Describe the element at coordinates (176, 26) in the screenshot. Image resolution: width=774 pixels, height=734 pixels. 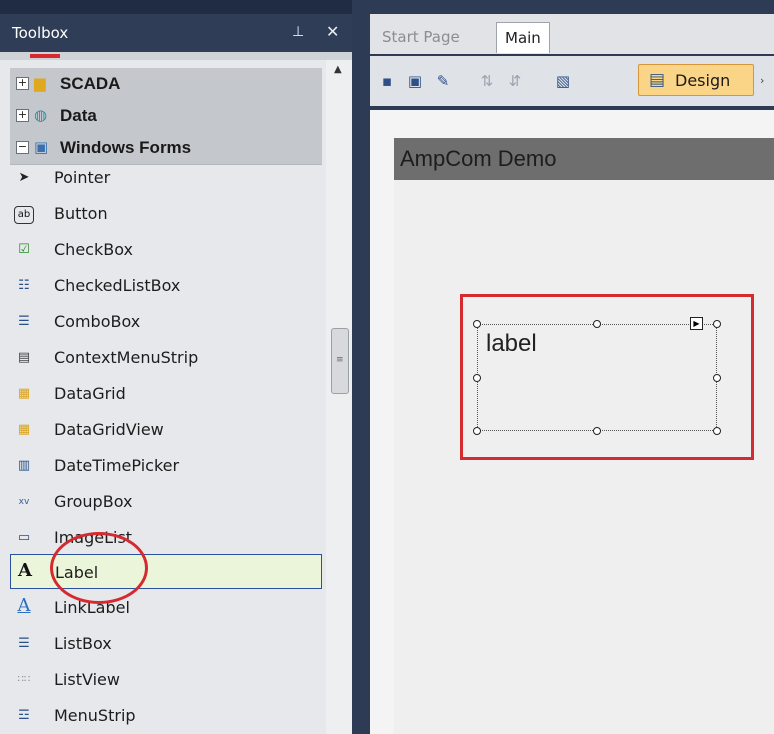
I see `toolbox-header: Toolbox ⊥ ✕` at that location.